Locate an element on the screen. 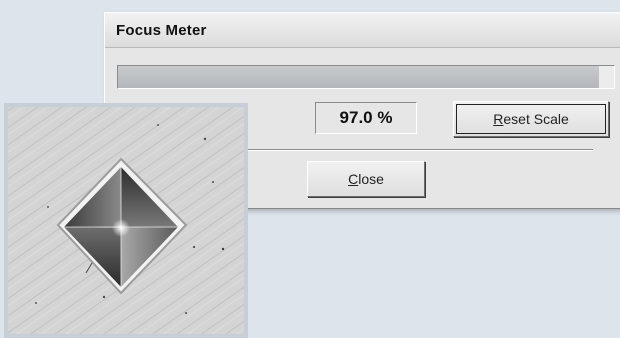  close-label: Close is located at coordinates (366, 179).